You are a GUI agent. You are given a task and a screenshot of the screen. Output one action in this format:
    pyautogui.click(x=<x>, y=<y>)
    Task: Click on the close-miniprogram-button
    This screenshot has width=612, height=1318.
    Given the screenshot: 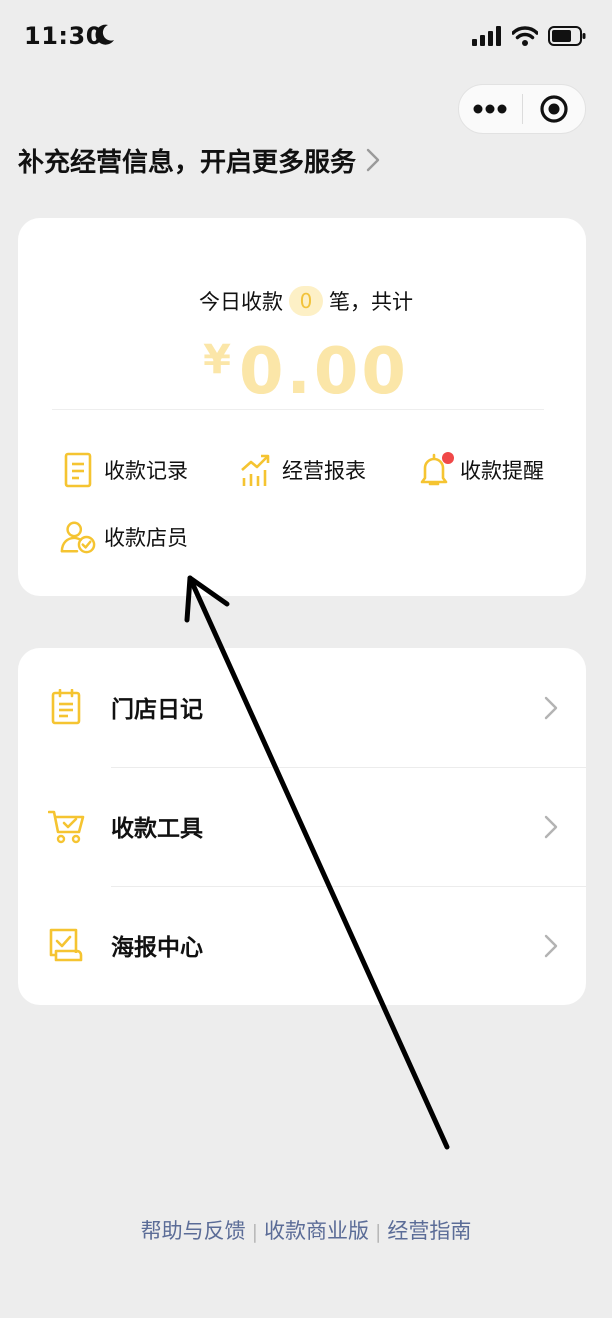 What is the action you would take?
    pyautogui.click(x=554, y=109)
    